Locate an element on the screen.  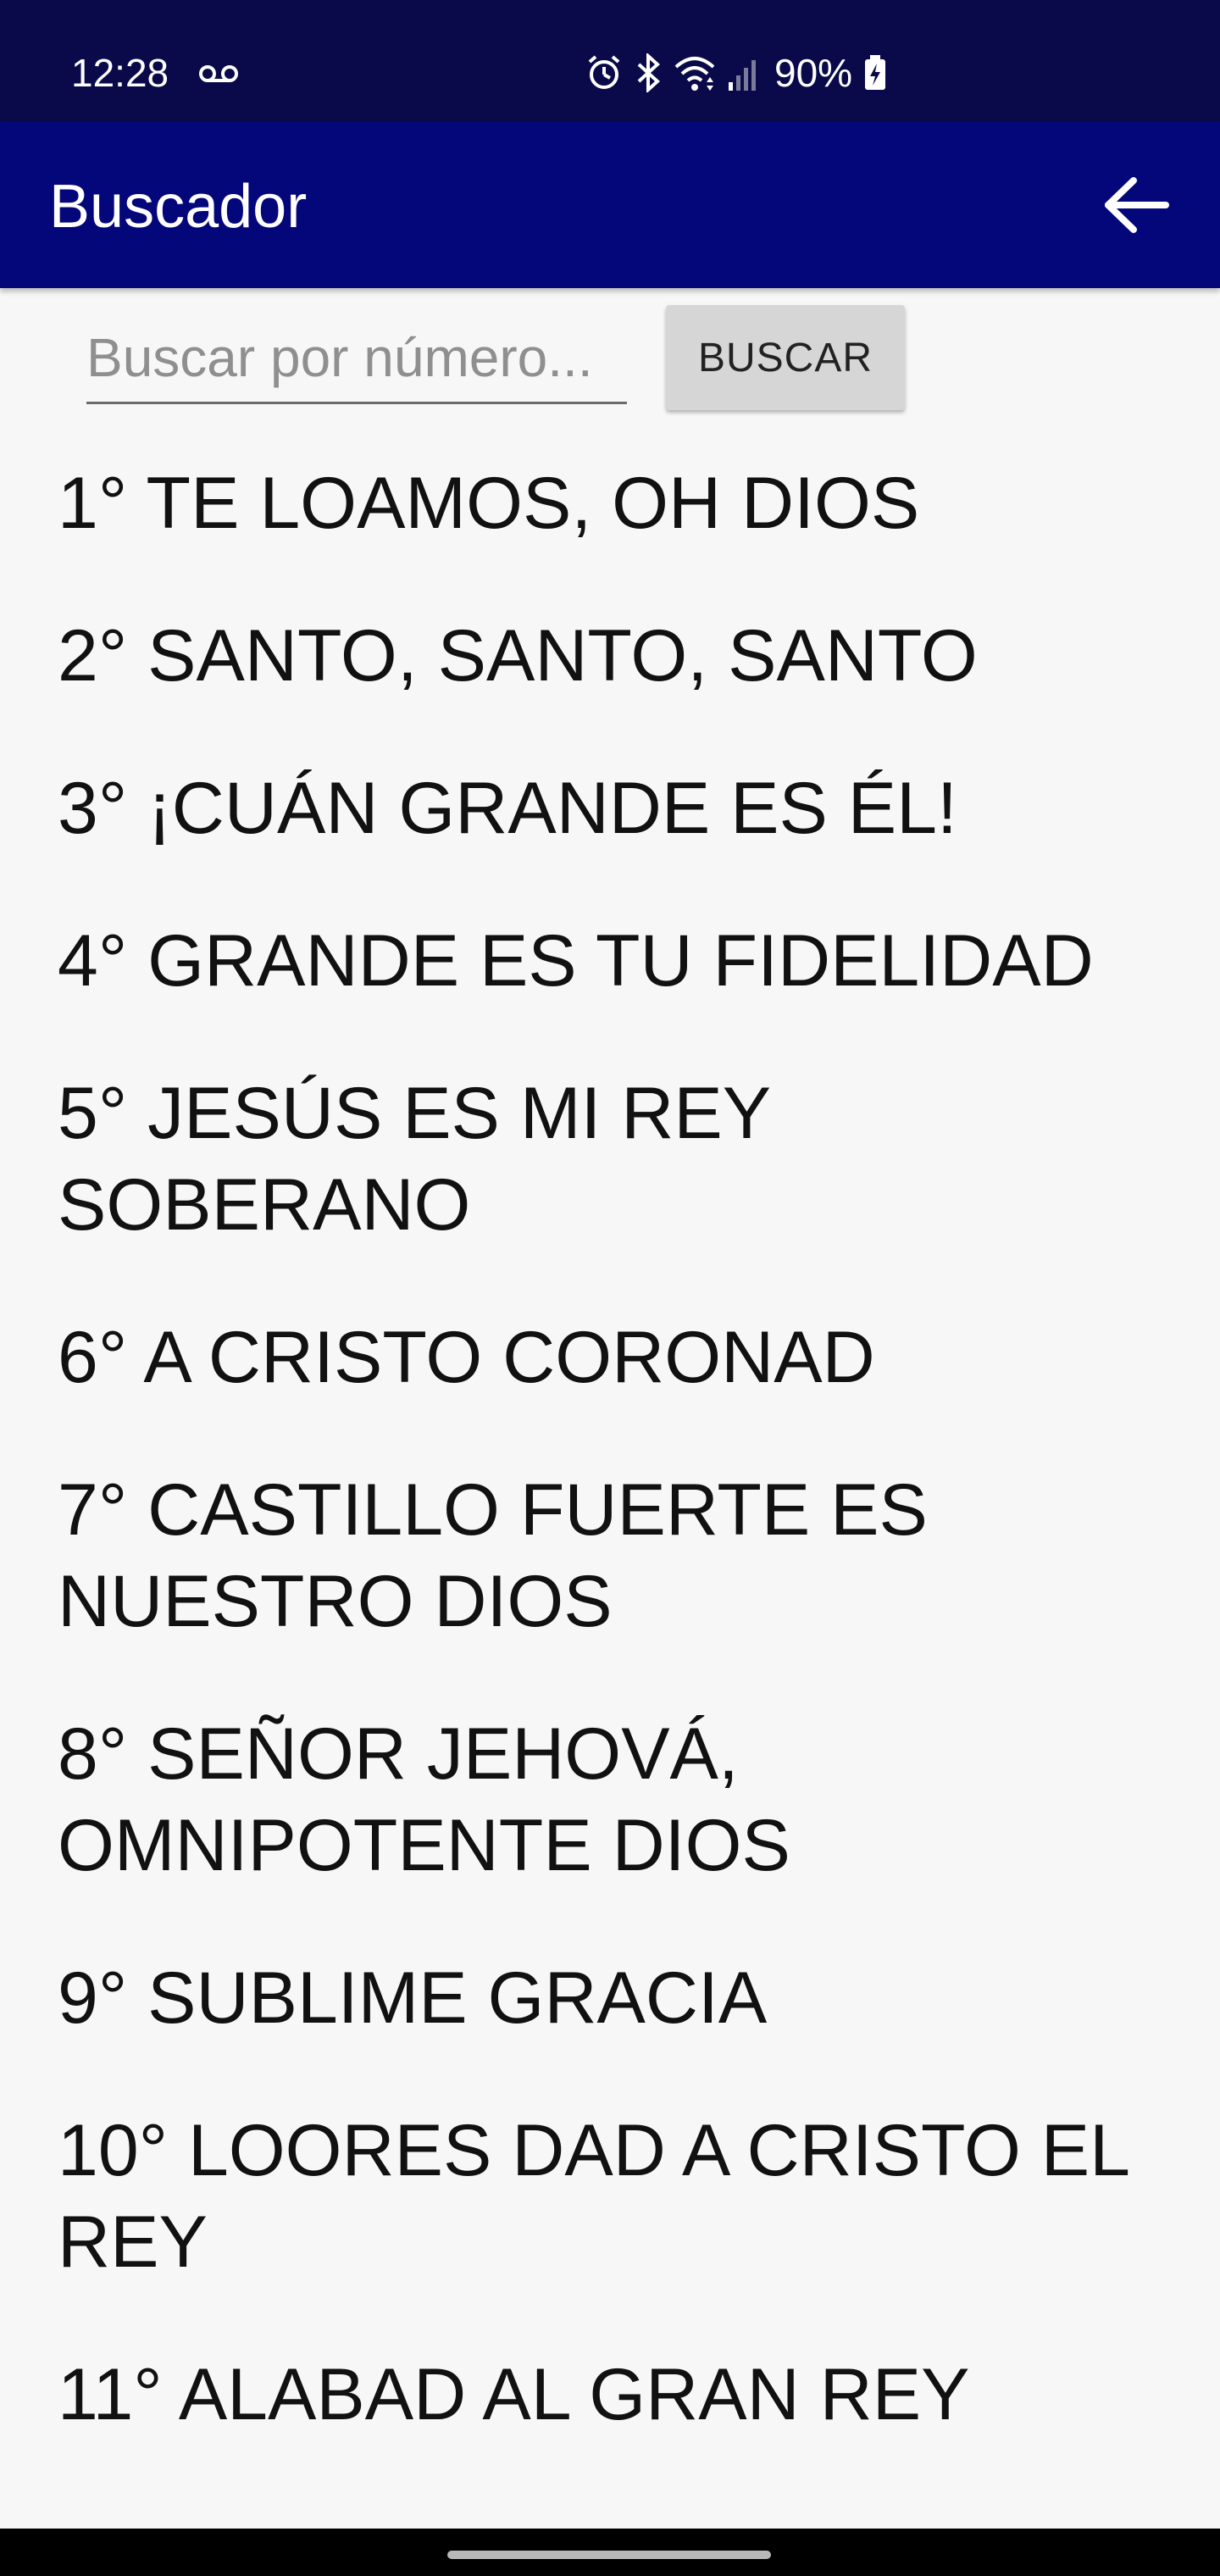
list-item: 6° A CRISTO CORONAD is located at coordinates (621, 1357).